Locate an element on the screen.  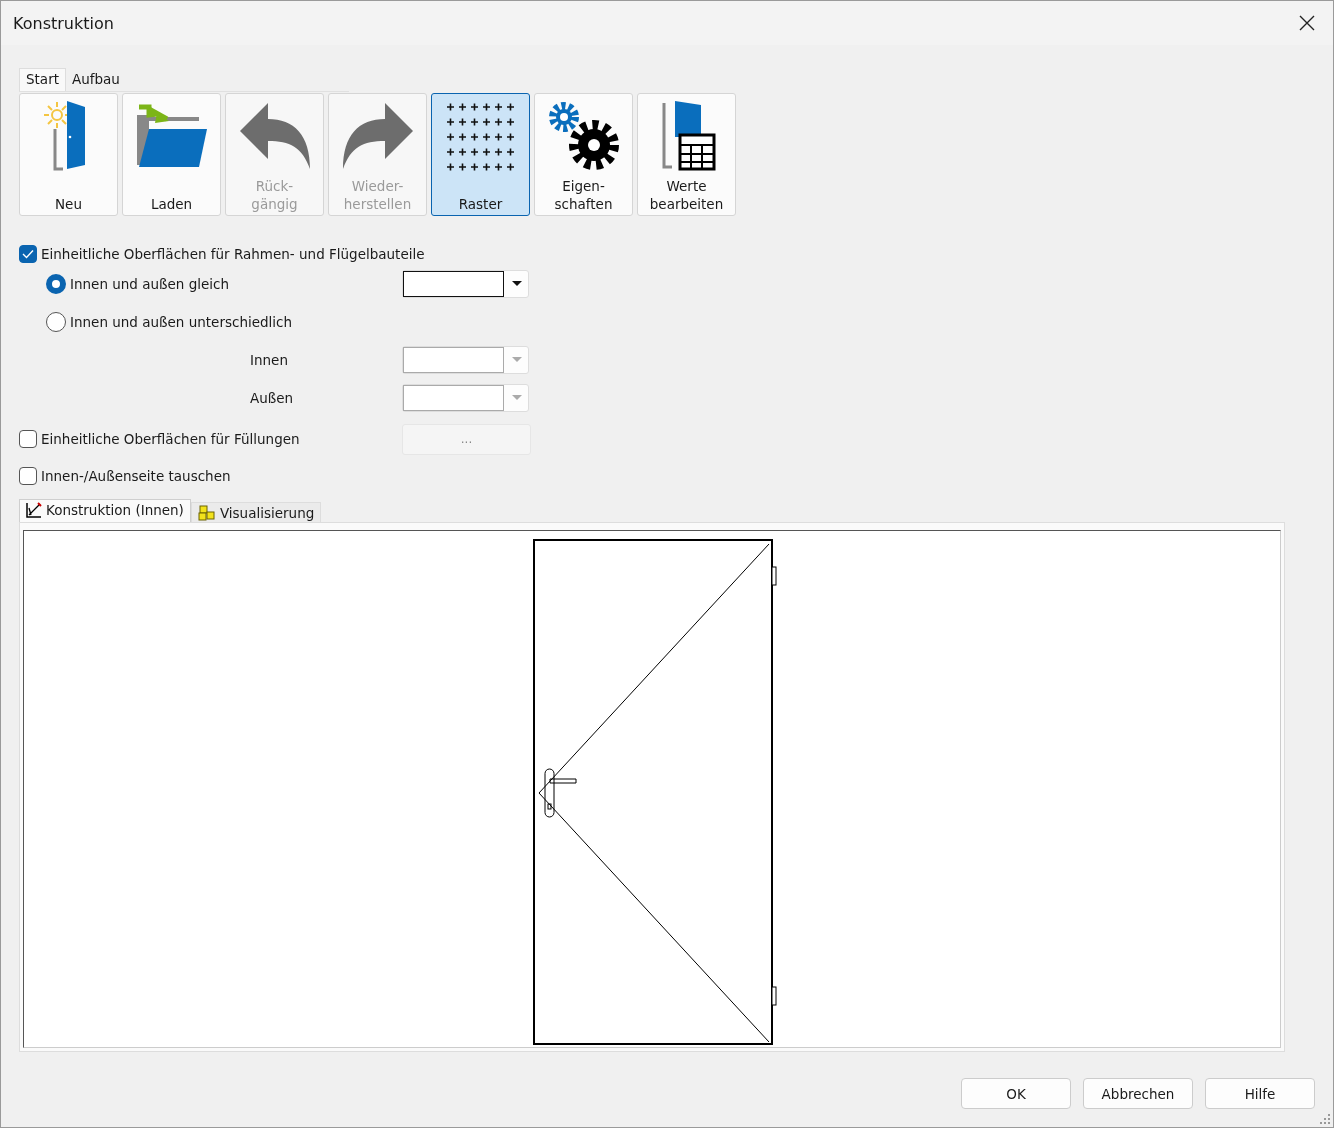
toolbar-button: Werte bearbeiten is located at coordinates (686, 154).